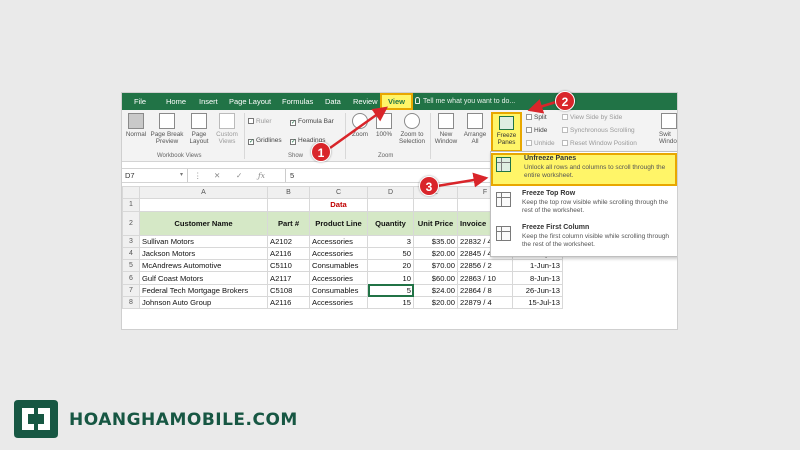 The width and height of the screenshot is (800, 450). Describe the element at coordinates (396, 101) in the screenshot. I see `tab-view: View` at that location.